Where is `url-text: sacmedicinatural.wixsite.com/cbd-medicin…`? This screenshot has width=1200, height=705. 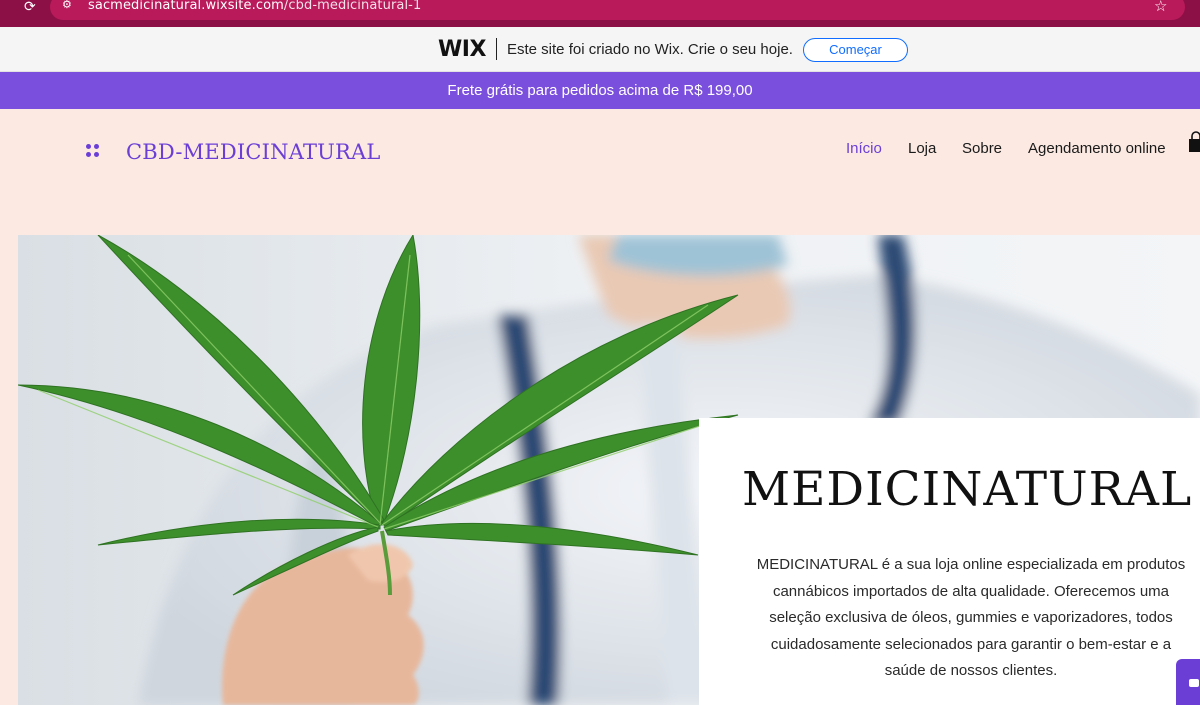 url-text: sacmedicinatural.wixsite.com/cbd-medicin… is located at coordinates (254, 6).